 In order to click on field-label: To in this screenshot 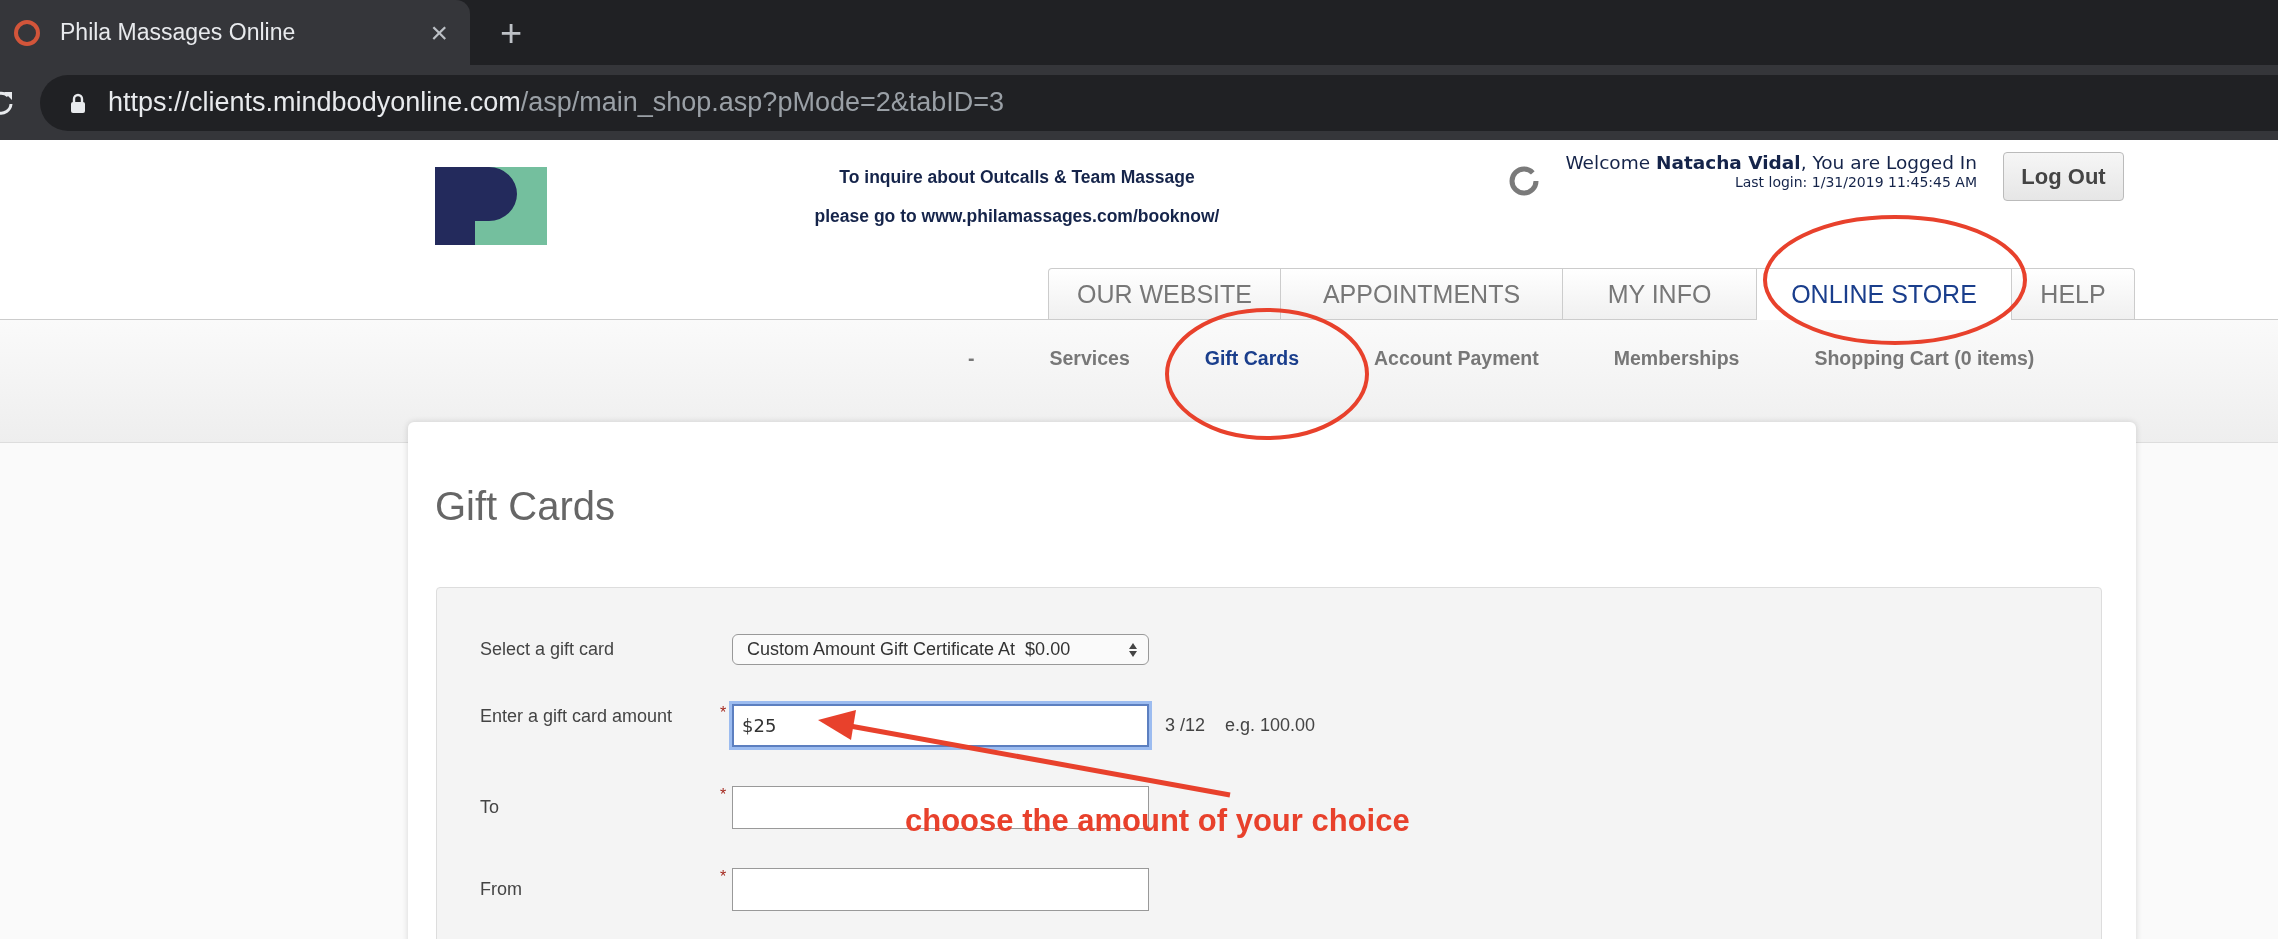, I will do `click(490, 807)`.